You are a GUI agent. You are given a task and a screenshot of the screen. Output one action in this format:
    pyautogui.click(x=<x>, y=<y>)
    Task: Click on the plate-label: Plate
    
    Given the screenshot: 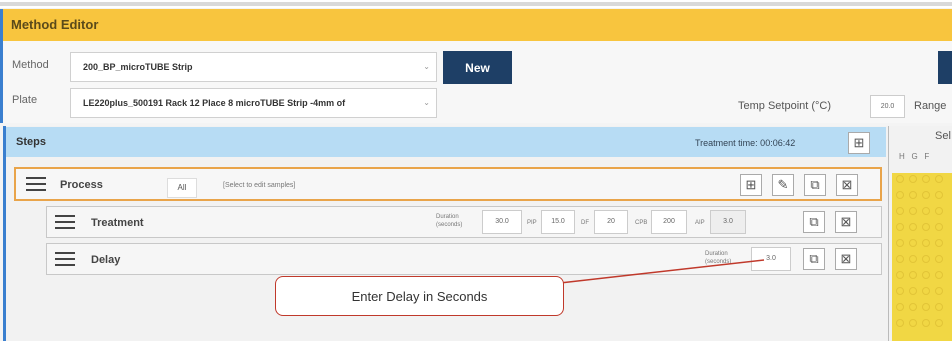 What is the action you would take?
    pyautogui.click(x=25, y=100)
    